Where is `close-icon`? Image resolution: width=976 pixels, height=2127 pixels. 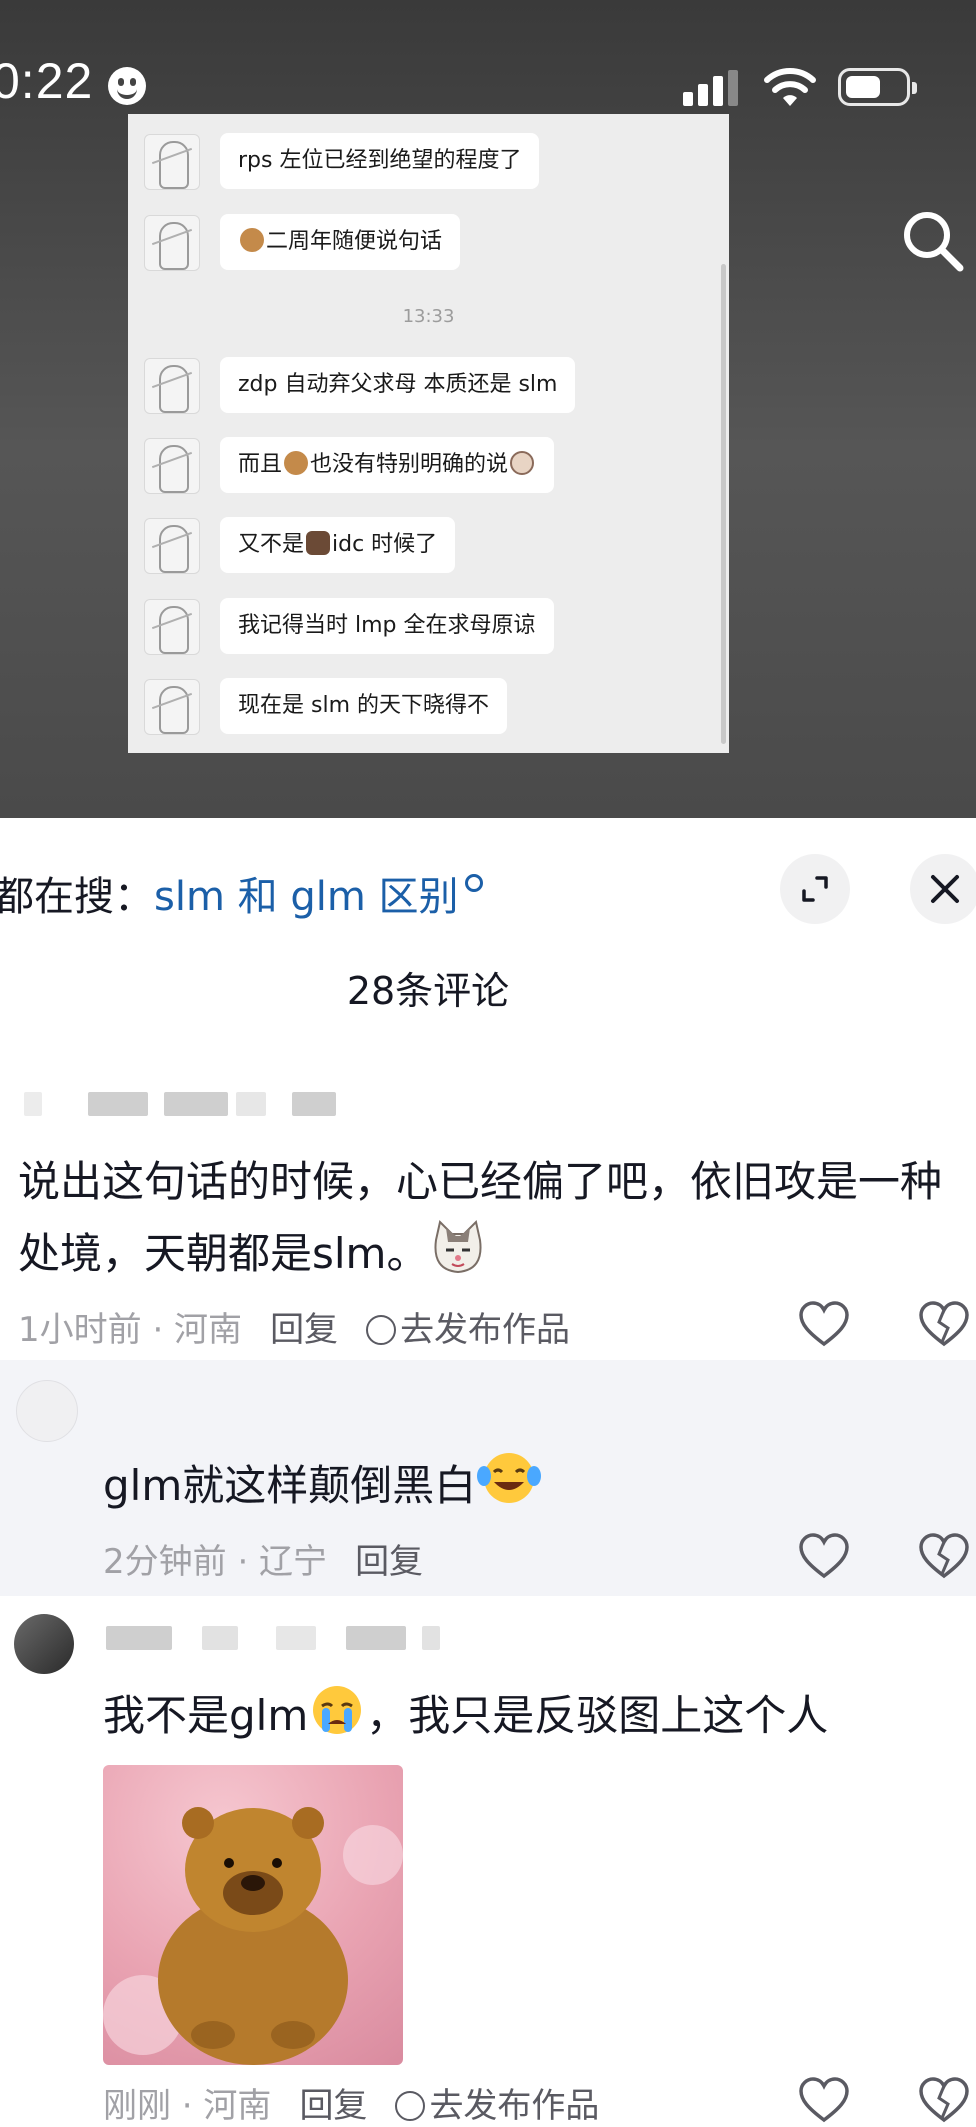
close-icon is located at coordinates (945, 889).